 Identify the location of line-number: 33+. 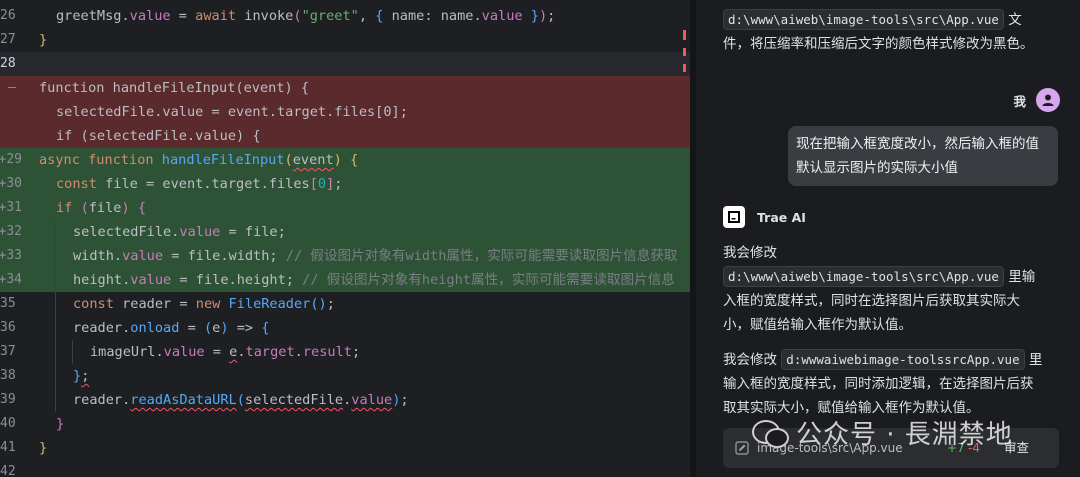
(11, 255).